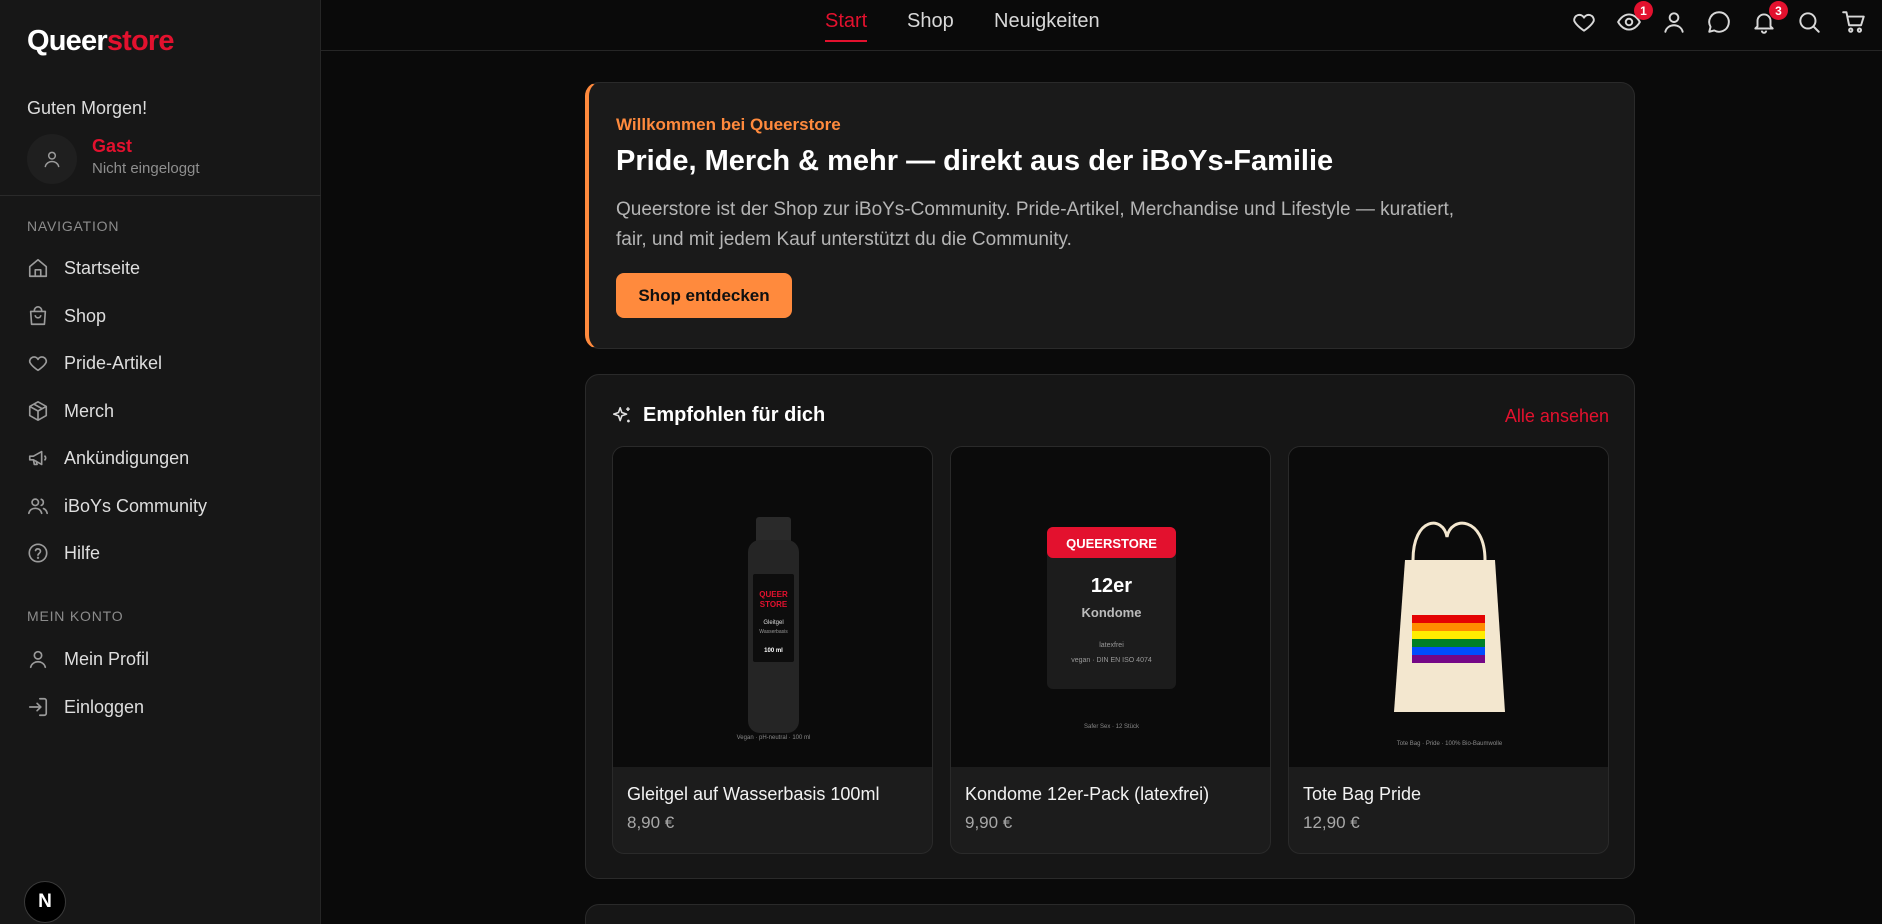  I want to click on recently-viewed-badge: 1, so click(1643, 10).